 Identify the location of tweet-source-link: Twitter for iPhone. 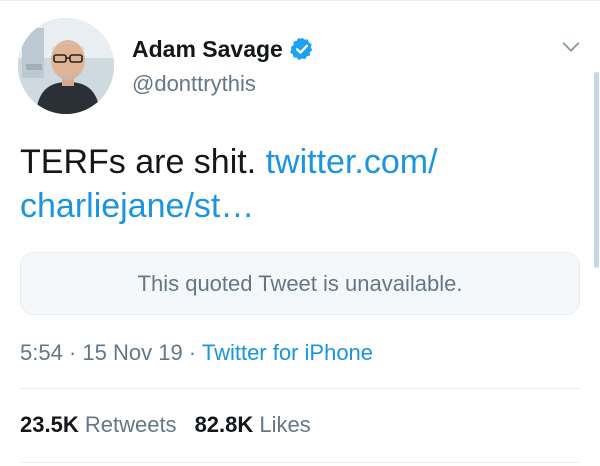
(287, 352).